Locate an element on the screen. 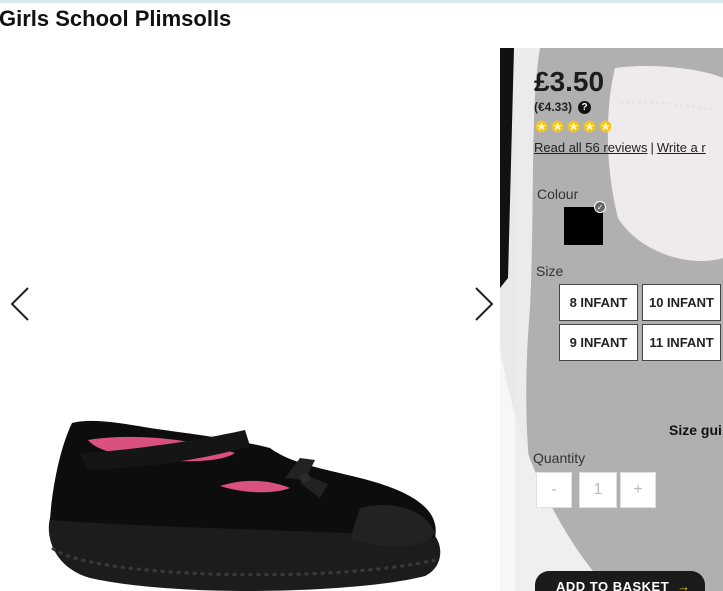  reviews-row: Read all 56 reviews | Write a r is located at coordinates (620, 147).